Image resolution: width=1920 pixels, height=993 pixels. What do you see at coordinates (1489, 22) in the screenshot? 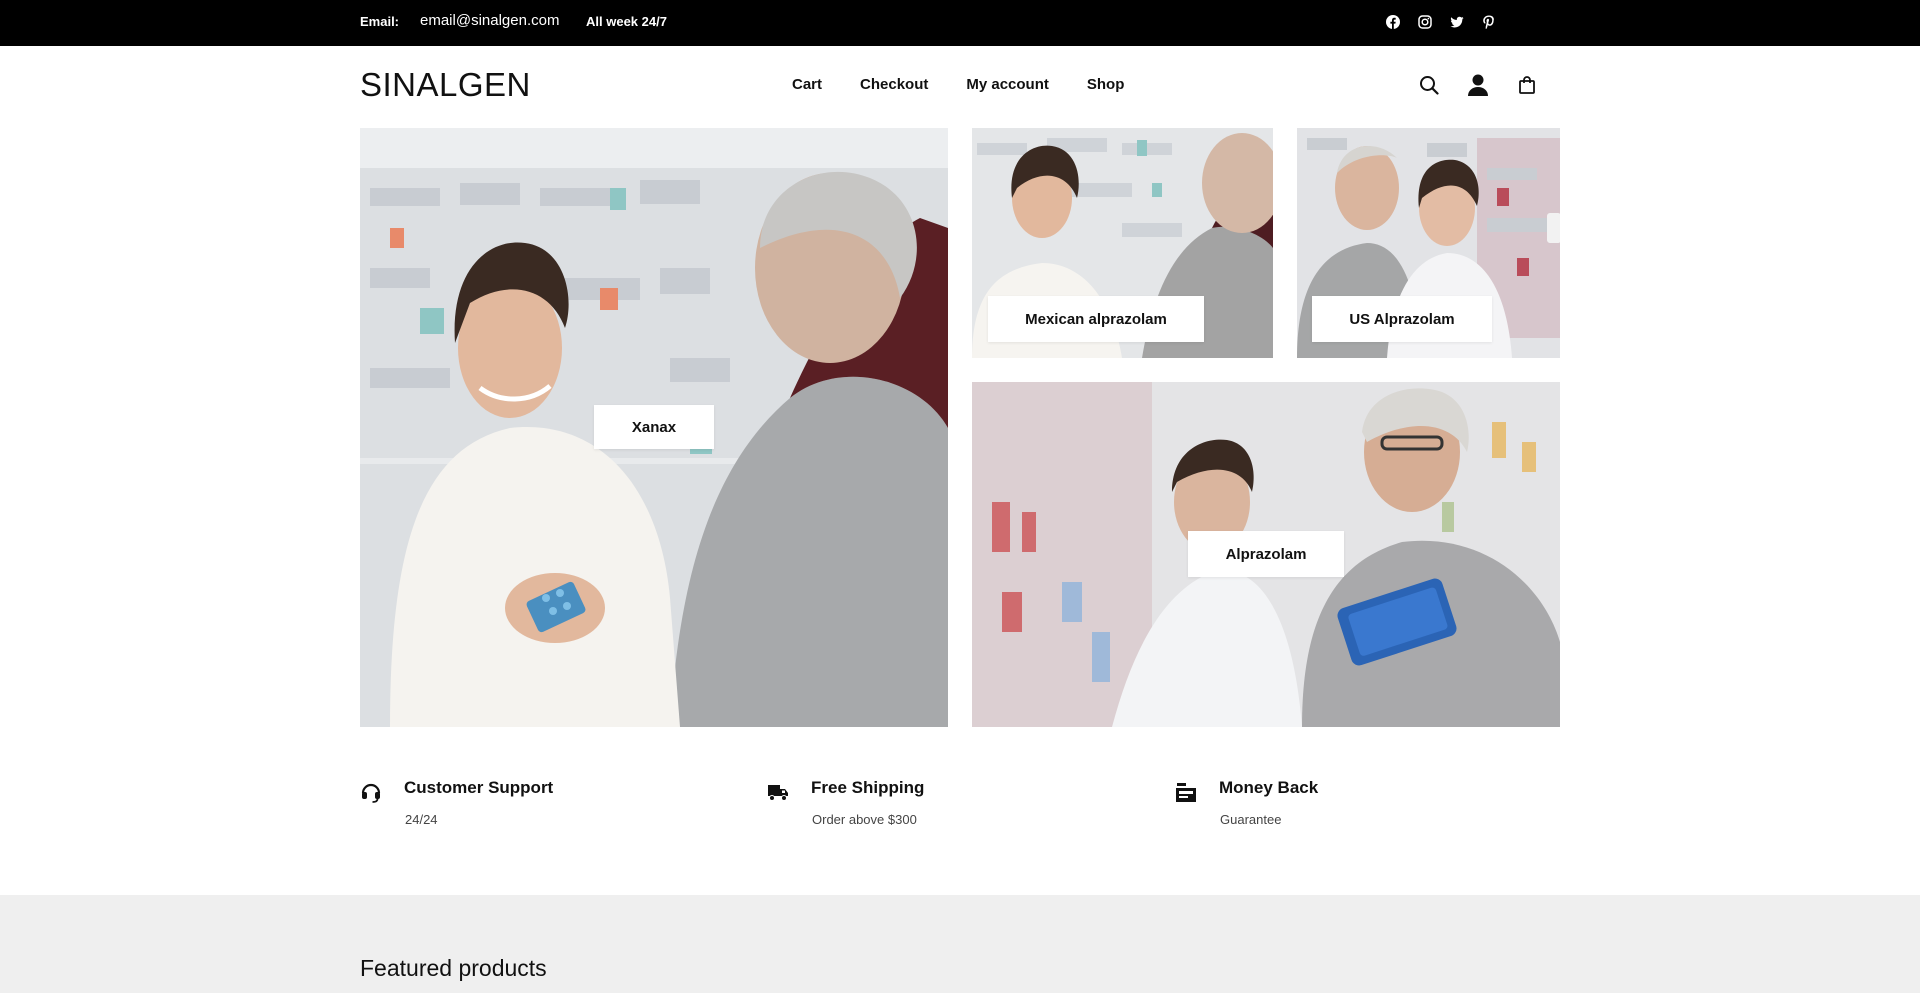
I see `pinterest-icon` at bounding box center [1489, 22].